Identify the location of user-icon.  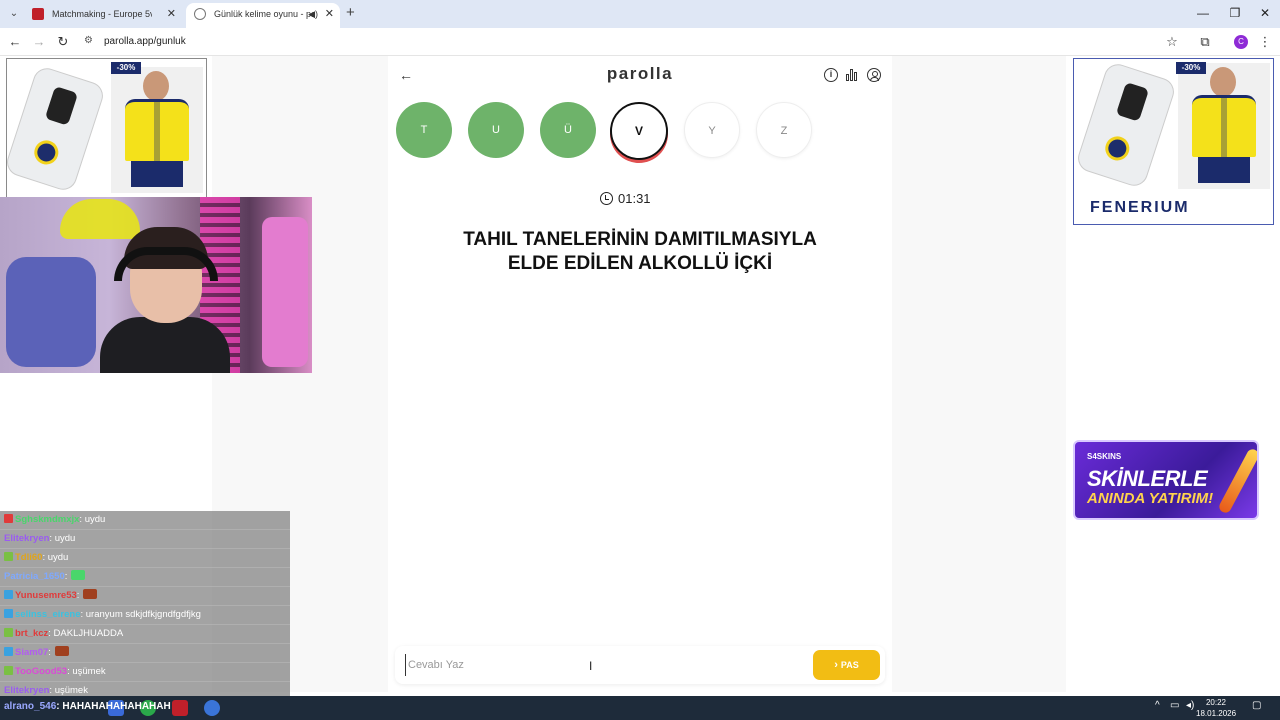
(874, 75).